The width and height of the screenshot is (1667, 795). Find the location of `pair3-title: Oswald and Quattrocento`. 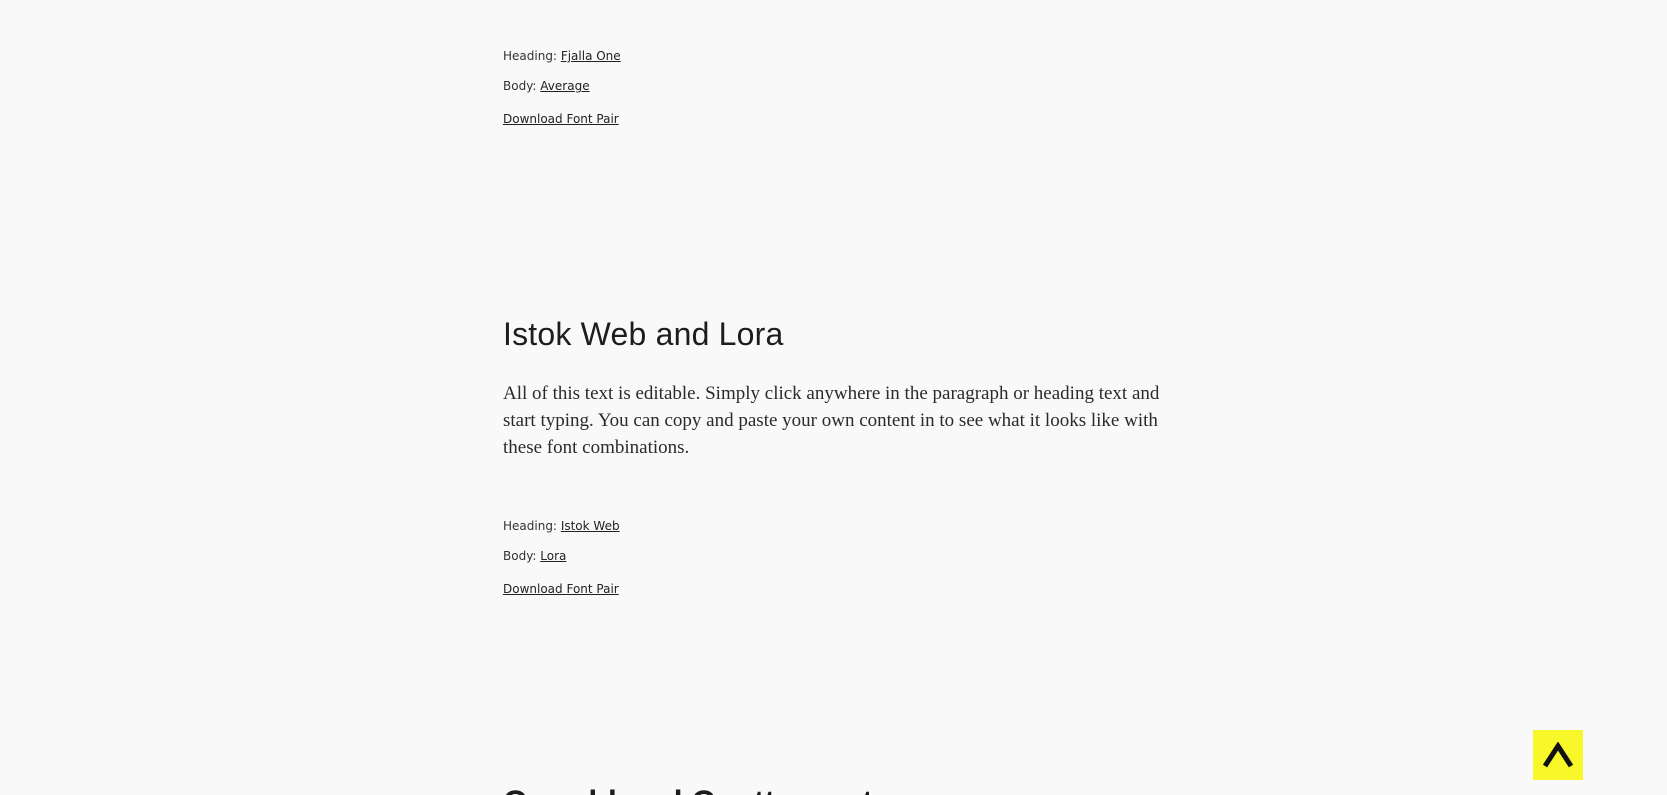

pair3-title: Oswald and Quattrocento is located at coordinates (843, 790).